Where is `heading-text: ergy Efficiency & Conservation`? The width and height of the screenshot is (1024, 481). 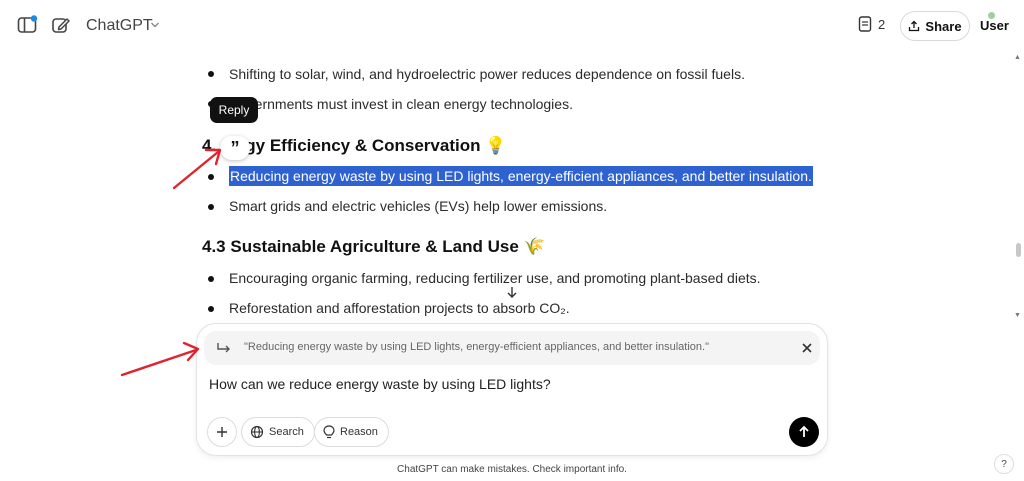 heading-text: ergy Efficiency & Conservation is located at coordinates (355, 145).